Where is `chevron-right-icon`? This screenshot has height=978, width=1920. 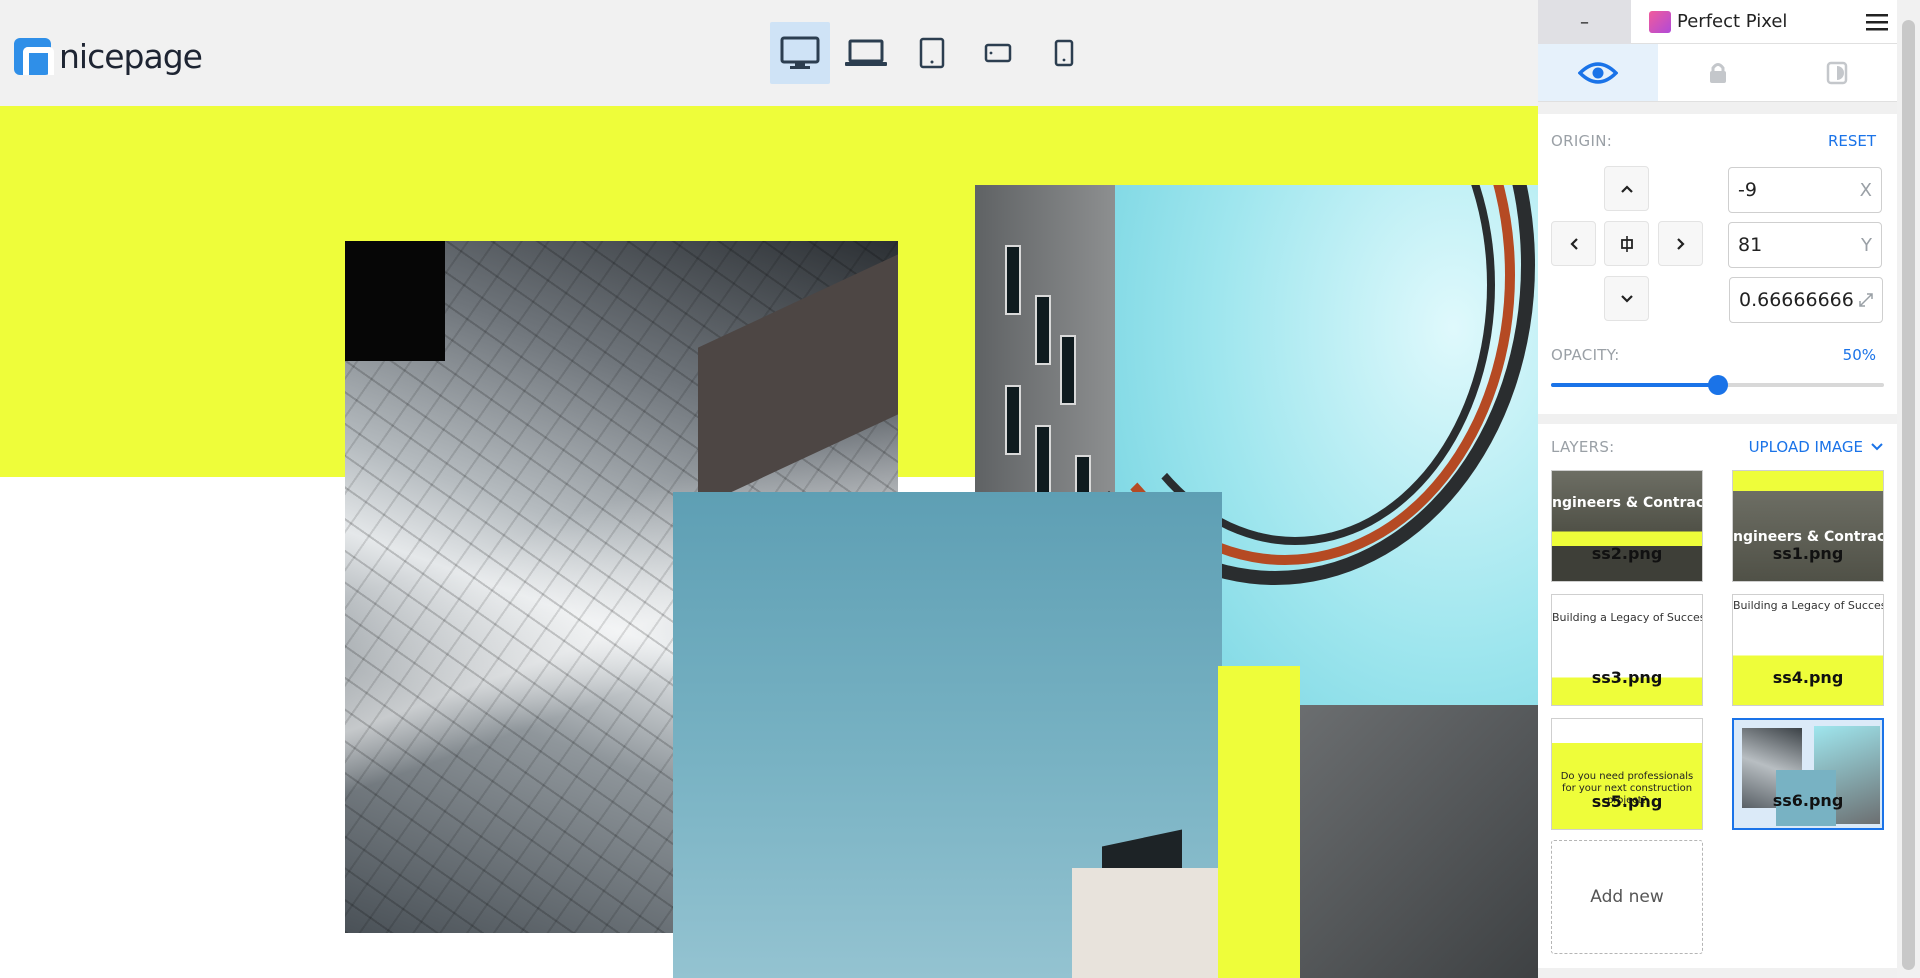
chevron-right-icon is located at coordinates (1680, 243).